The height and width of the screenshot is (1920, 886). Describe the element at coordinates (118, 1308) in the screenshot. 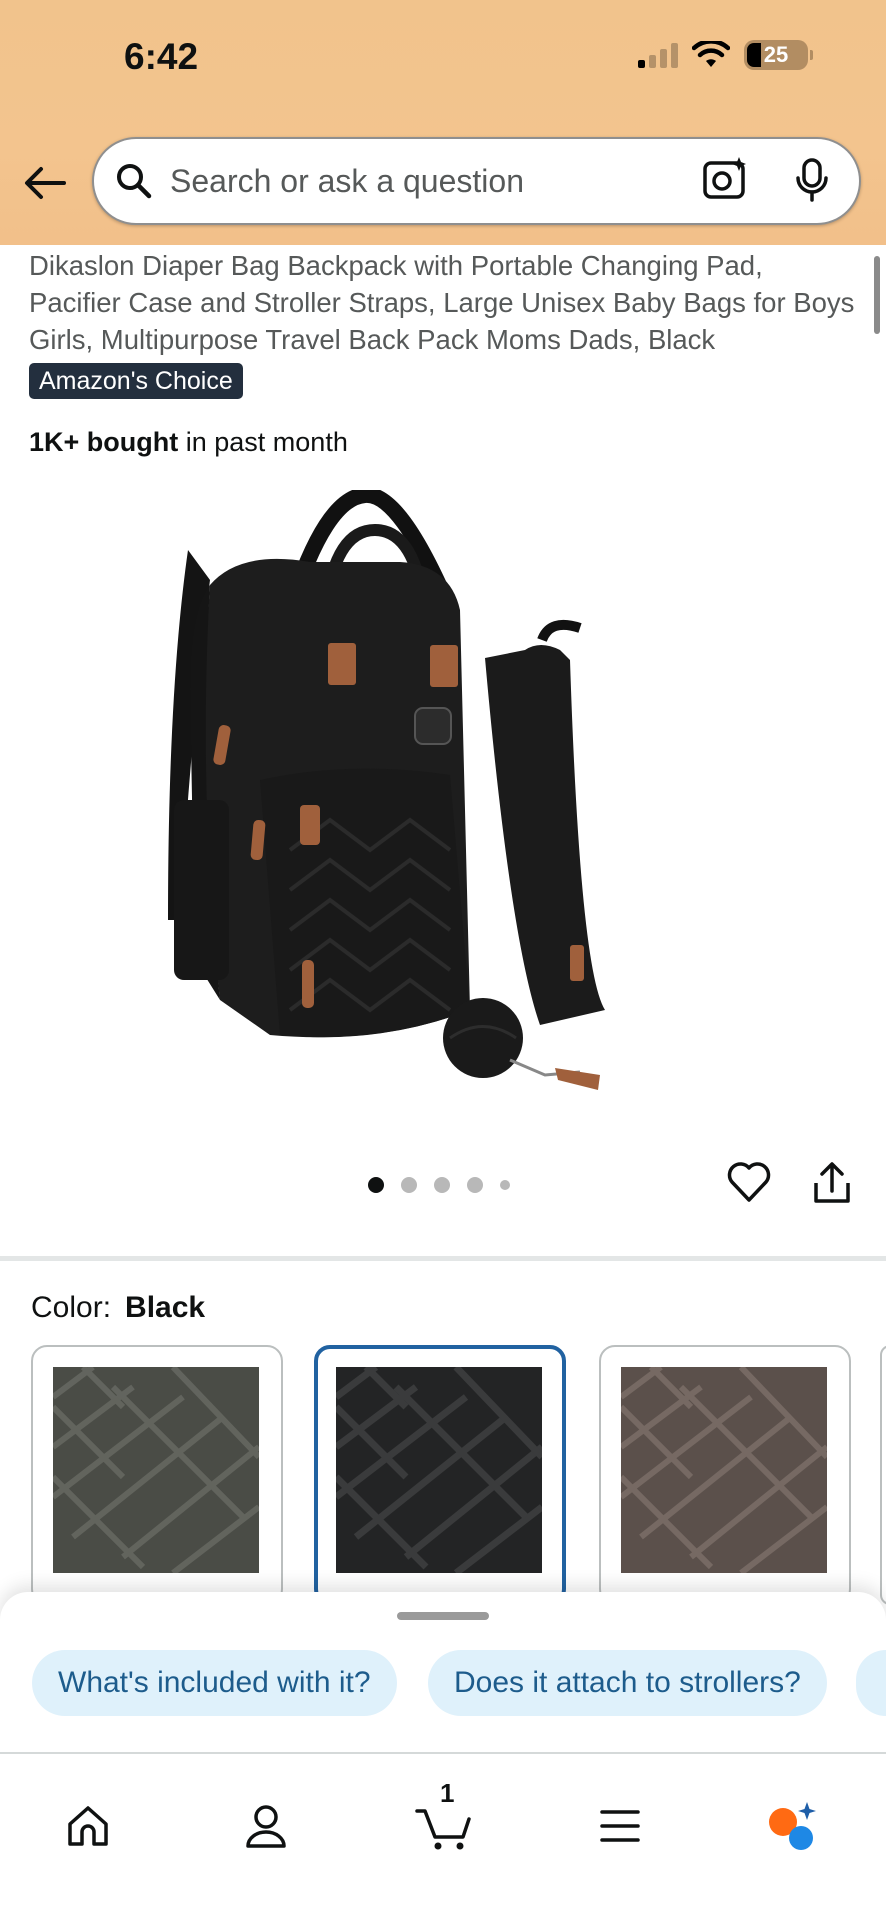

I see `color-label: Color: Black` at that location.